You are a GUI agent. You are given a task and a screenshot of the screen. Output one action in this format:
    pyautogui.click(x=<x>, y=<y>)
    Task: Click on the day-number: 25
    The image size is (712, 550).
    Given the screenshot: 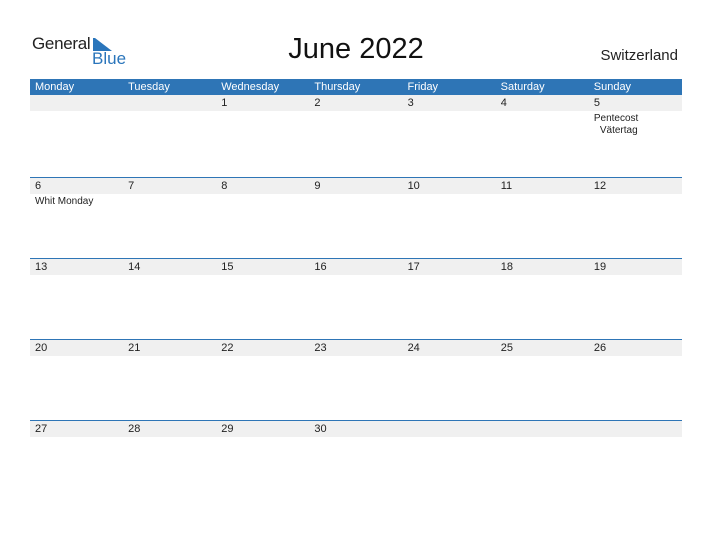 What is the action you would take?
    pyautogui.click(x=506, y=348)
    